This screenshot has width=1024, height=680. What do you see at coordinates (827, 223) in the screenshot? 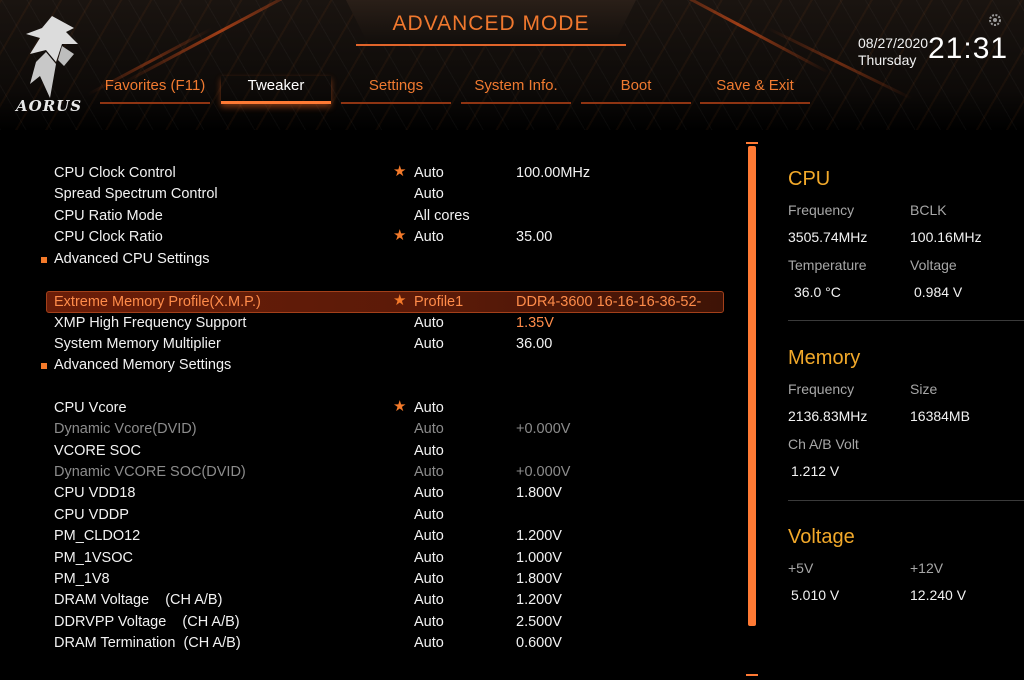
I see `cpu-frequency: Frequency 3505.74MHz` at bounding box center [827, 223].